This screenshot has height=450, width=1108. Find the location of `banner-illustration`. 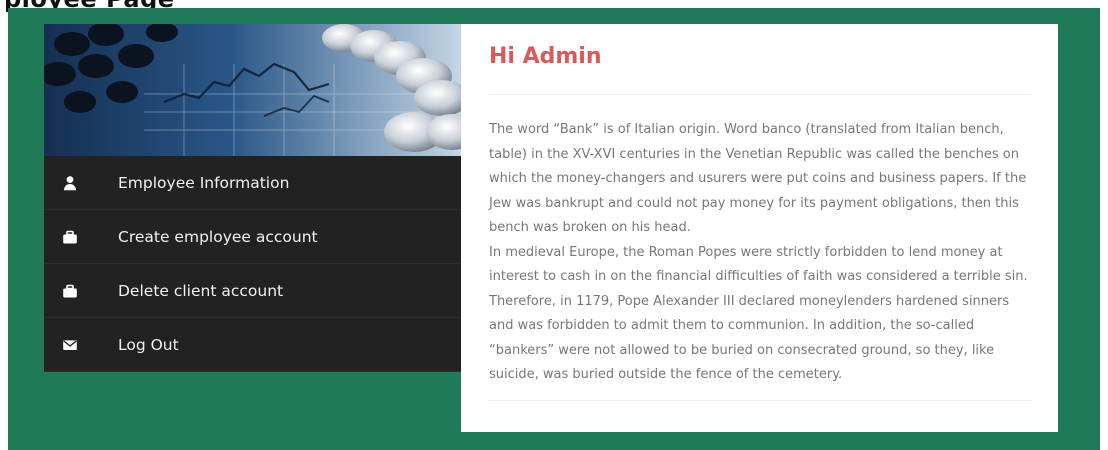

banner-illustration is located at coordinates (253, 90).